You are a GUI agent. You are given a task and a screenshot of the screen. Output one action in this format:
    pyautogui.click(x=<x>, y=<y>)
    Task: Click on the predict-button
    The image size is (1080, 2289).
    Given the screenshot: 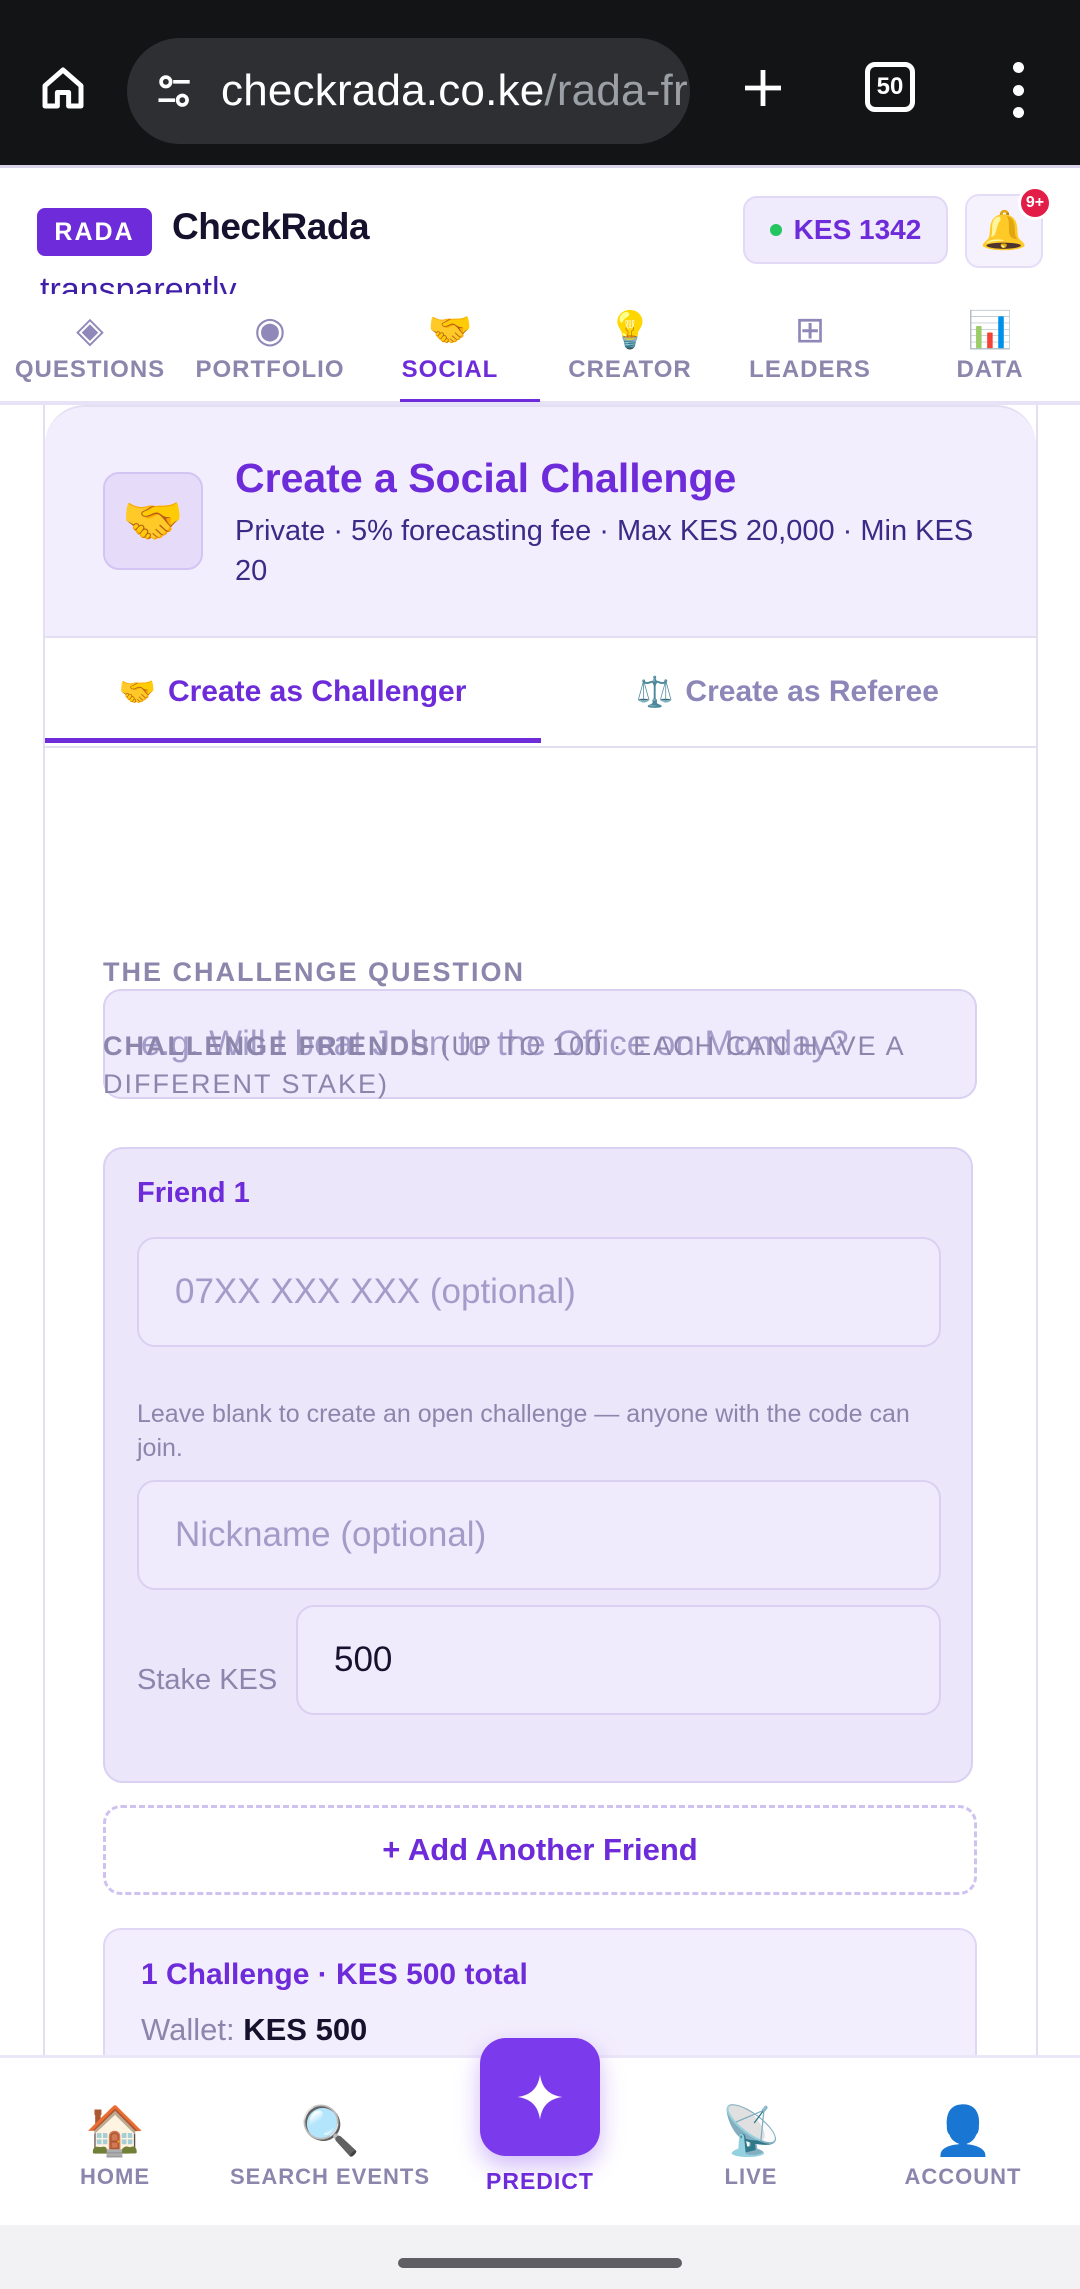 What is the action you would take?
    pyautogui.click(x=540, y=2097)
    